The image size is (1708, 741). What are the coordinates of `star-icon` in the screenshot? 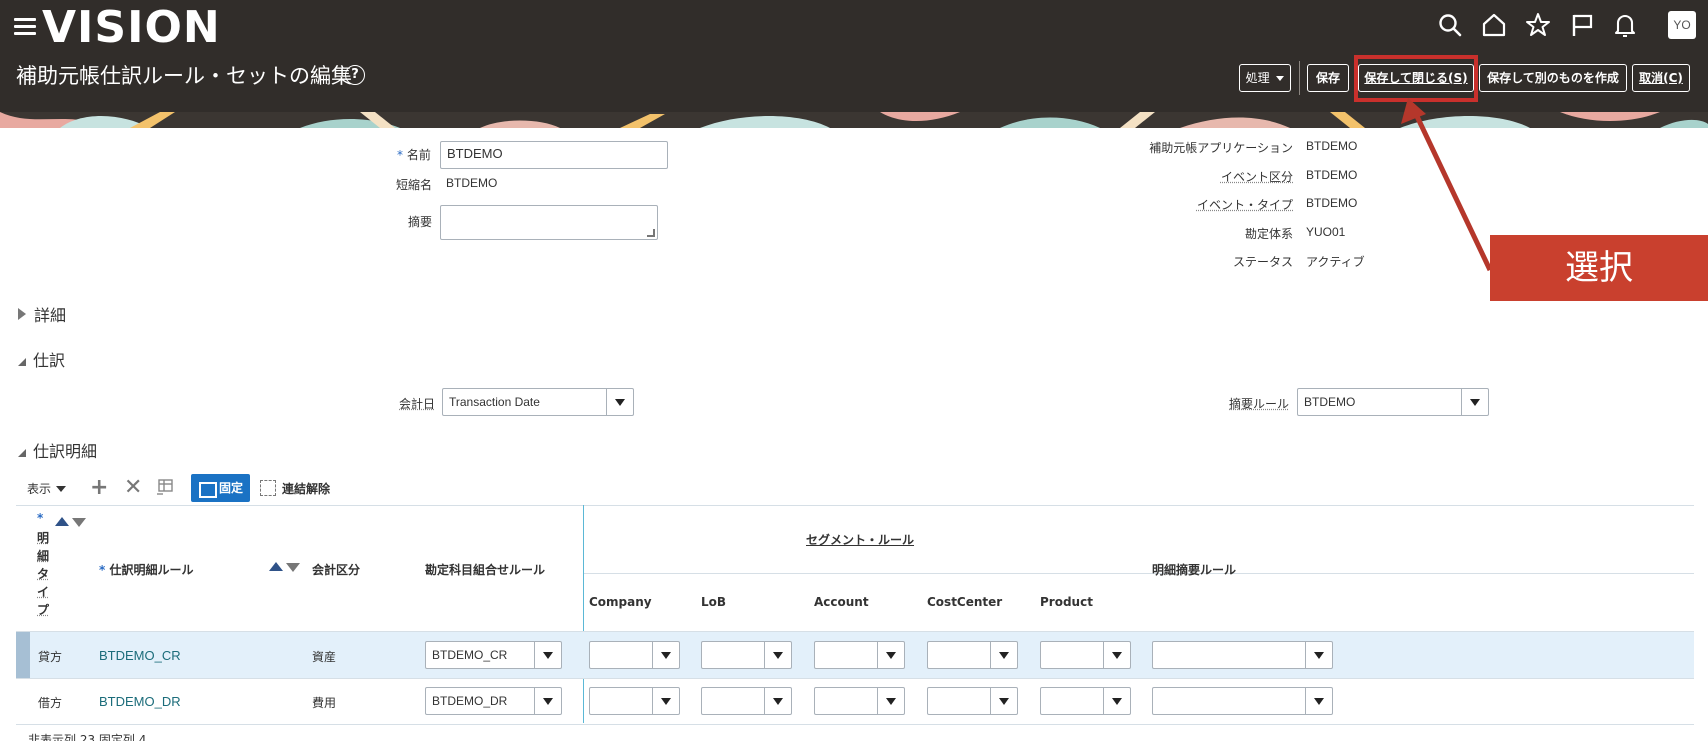 It's located at (1538, 25).